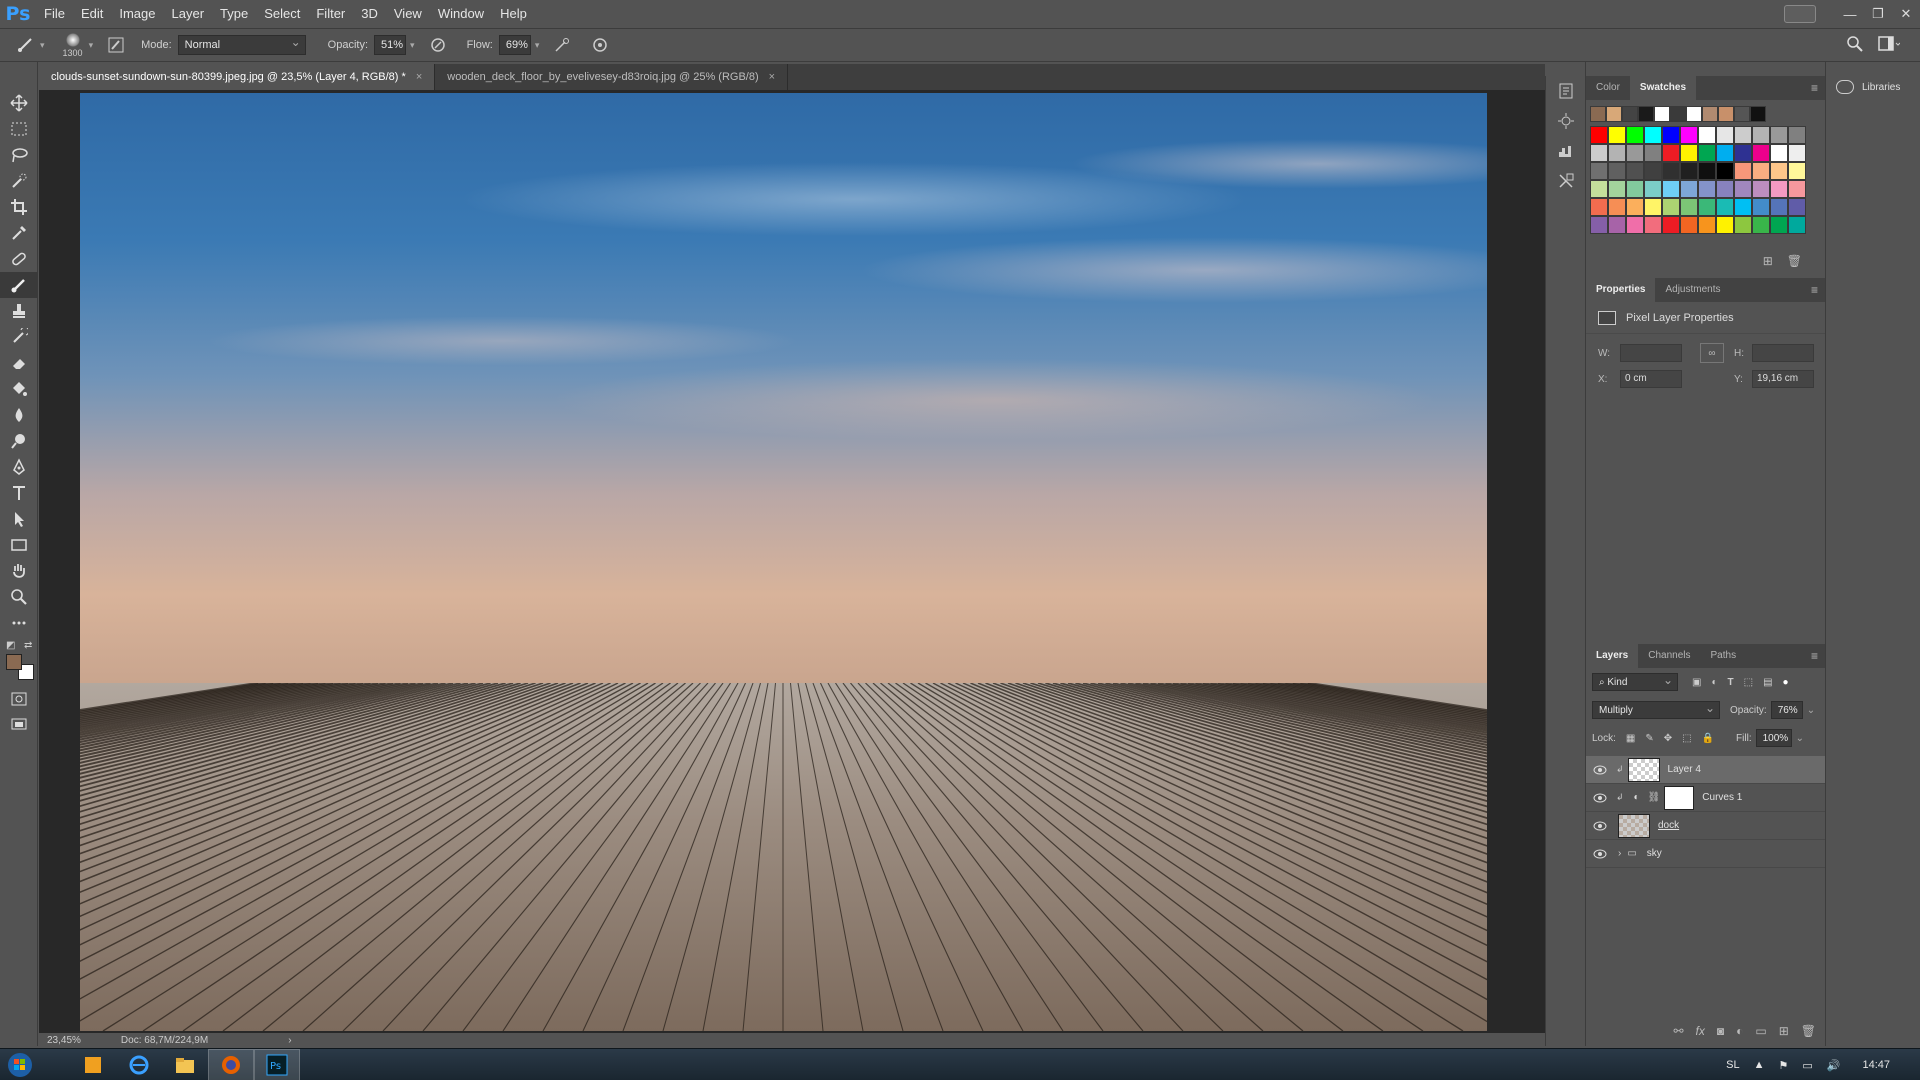 Image resolution: width=1920 pixels, height=1080 pixels. What do you see at coordinates (18, 663) in the screenshot?
I see `color-picker: ◩ ⇄` at bounding box center [18, 663].